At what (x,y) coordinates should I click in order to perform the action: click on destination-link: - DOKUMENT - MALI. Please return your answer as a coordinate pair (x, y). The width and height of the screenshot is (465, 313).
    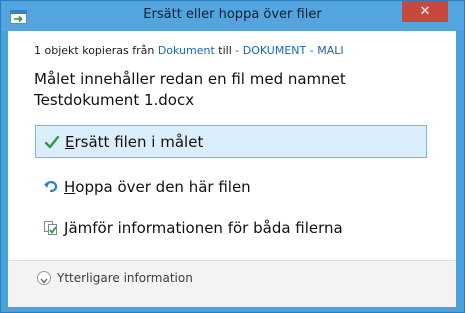
    Looking at the image, I should click on (289, 50).